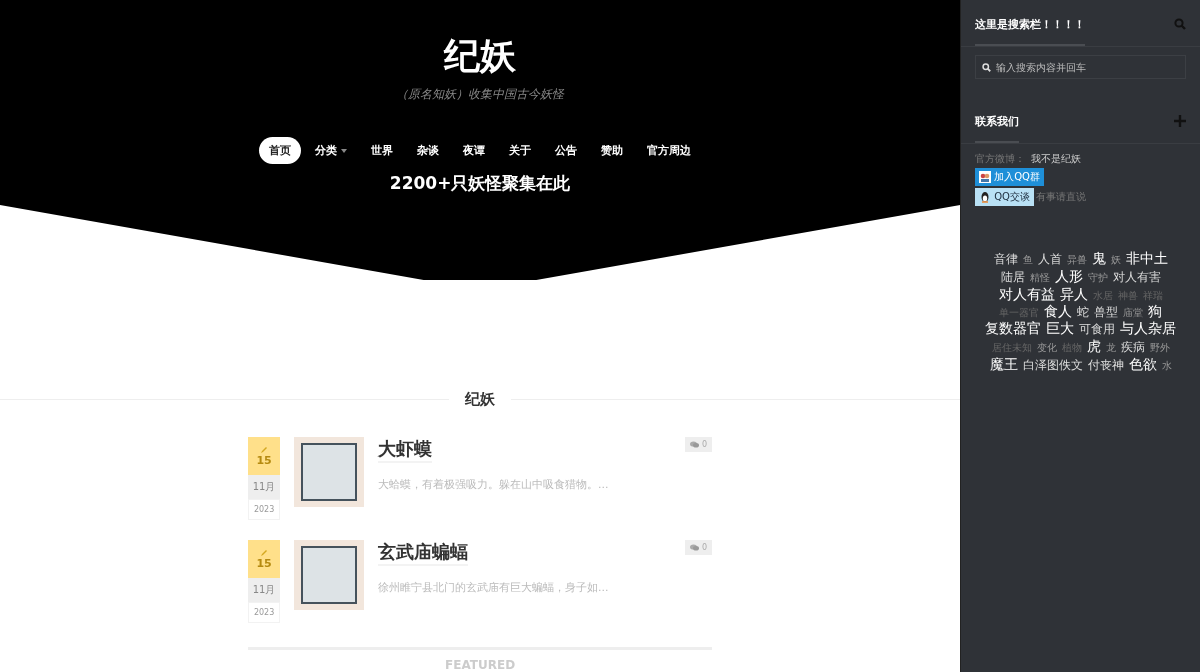 This screenshot has width=1200, height=672. What do you see at coordinates (1133, 312) in the screenshot?
I see `tag-link: 庙堂` at bounding box center [1133, 312].